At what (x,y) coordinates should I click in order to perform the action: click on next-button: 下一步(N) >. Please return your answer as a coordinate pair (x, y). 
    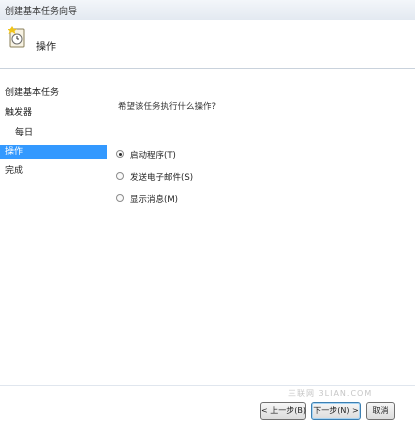
    Looking at the image, I should click on (336, 411).